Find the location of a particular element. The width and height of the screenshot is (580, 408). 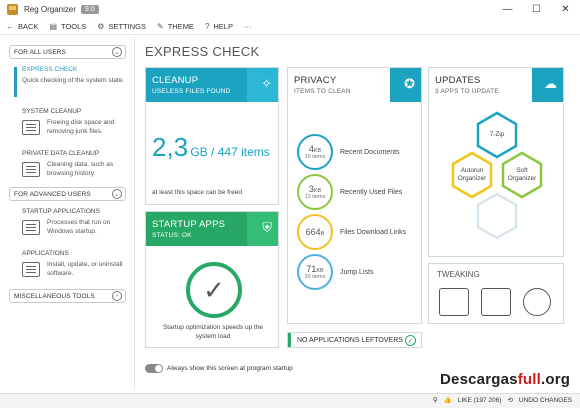

theme-label: THEME is located at coordinates (180, 26).